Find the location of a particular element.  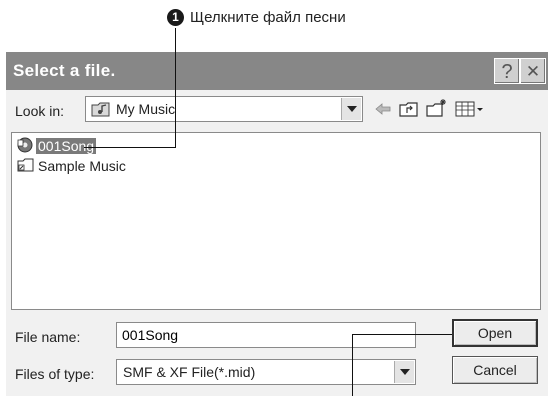

callout-leader-horizontal is located at coordinates (130, 147).